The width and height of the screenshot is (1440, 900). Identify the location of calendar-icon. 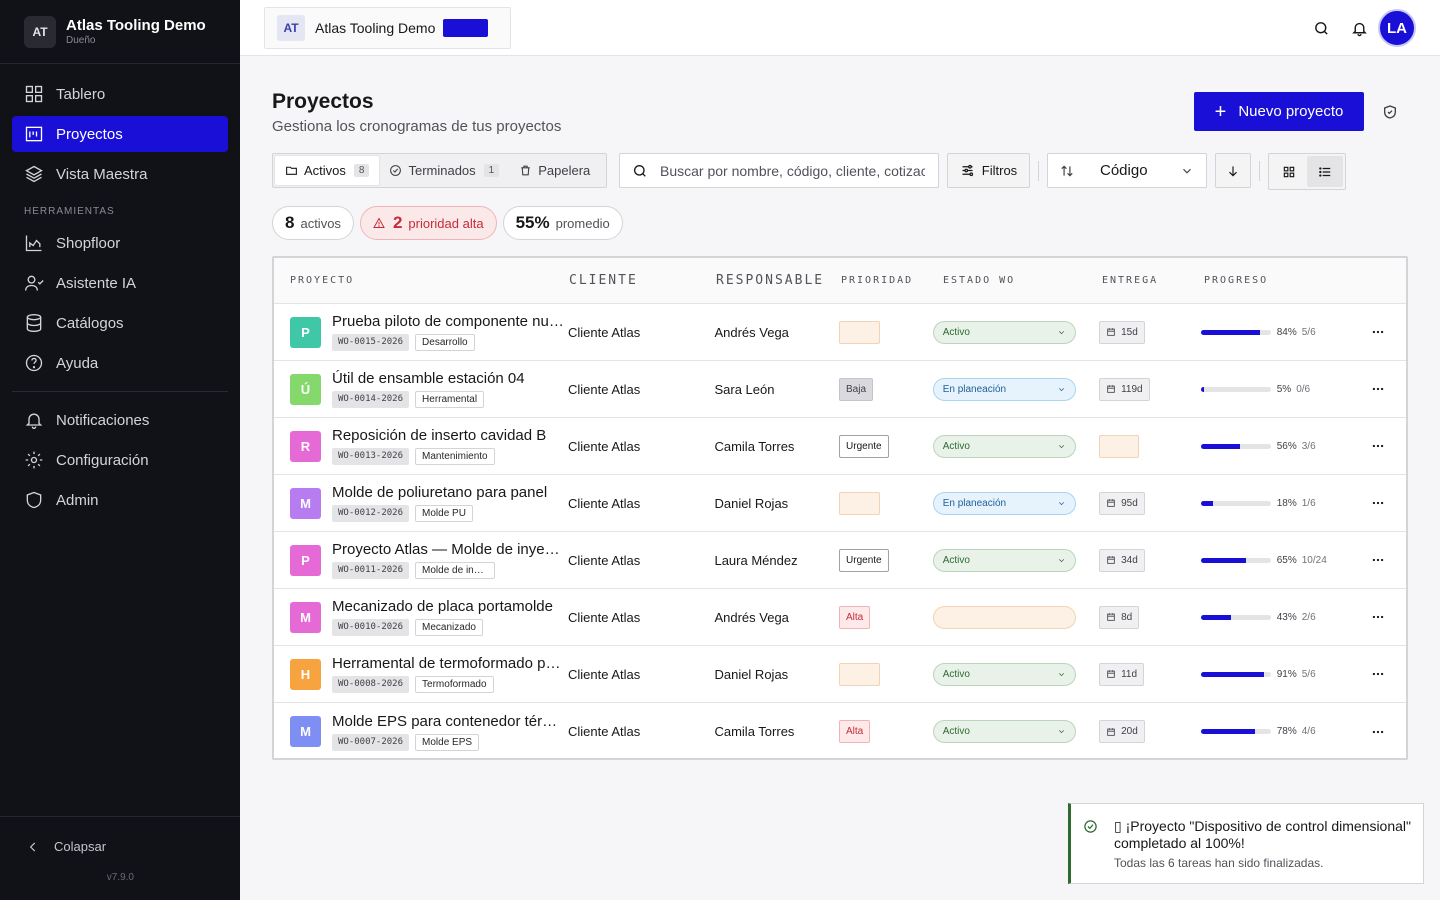
(1111, 731).